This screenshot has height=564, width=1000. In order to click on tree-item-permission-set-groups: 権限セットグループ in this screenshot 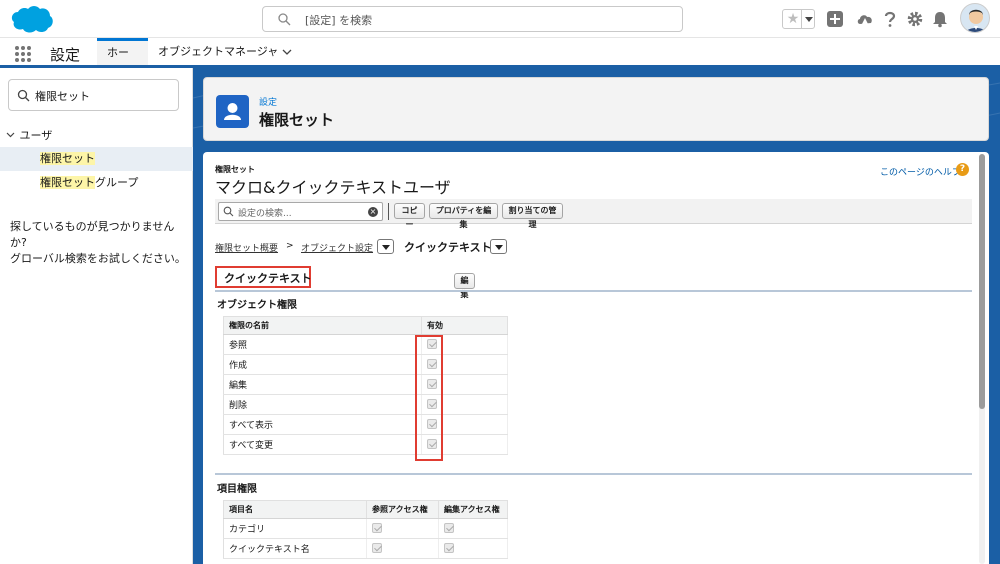, I will do `click(96, 183)`.